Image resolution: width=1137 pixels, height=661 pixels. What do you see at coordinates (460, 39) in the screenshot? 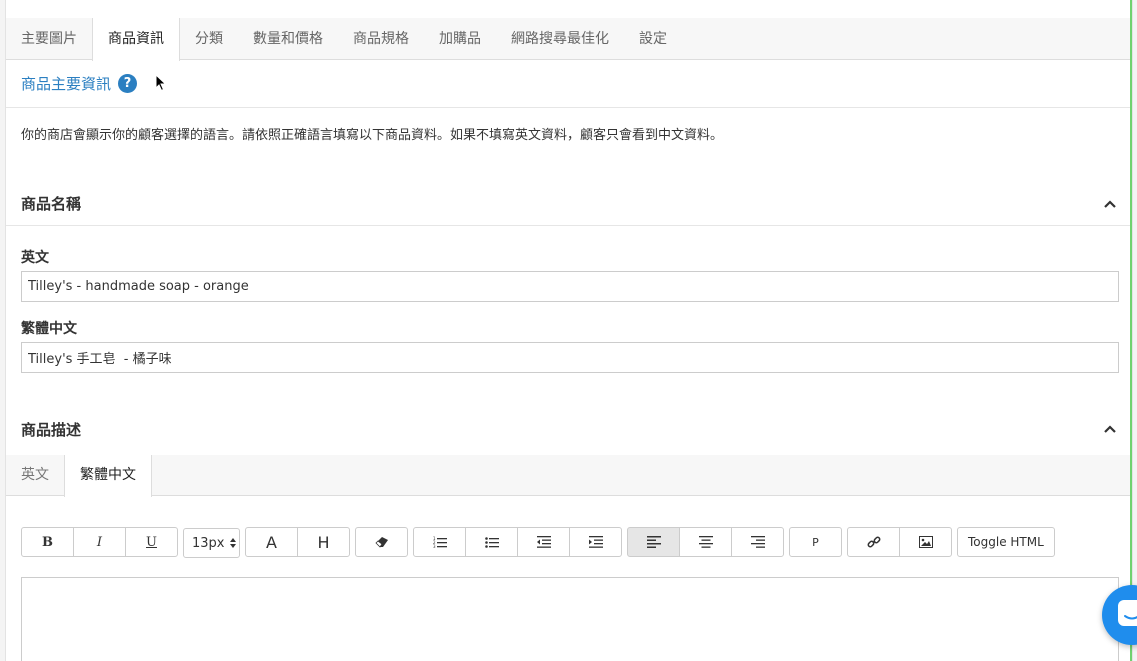
I see `tab-add-ons: 加購品` at bounding box center [460, 39].